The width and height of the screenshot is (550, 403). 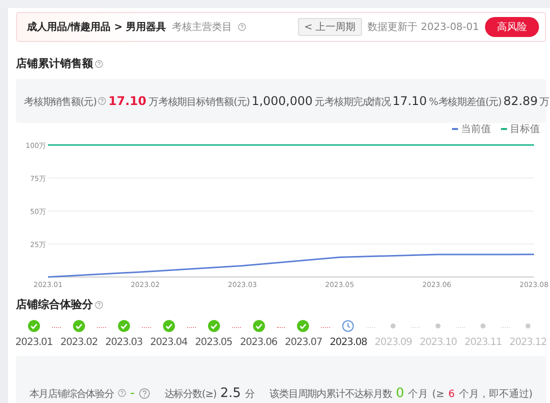 I want to click on month-label: 2023.04, so click(x=169, y=342).